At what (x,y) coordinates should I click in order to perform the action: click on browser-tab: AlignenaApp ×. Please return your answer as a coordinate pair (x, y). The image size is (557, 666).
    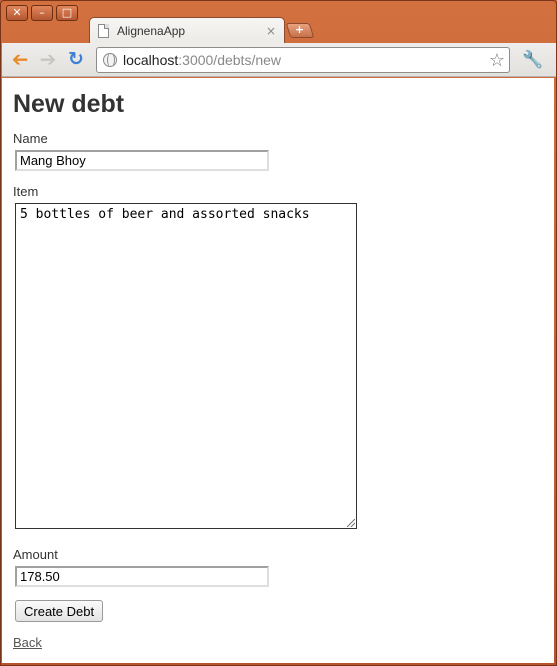
    Looking at the image, I should click on (187, 30).